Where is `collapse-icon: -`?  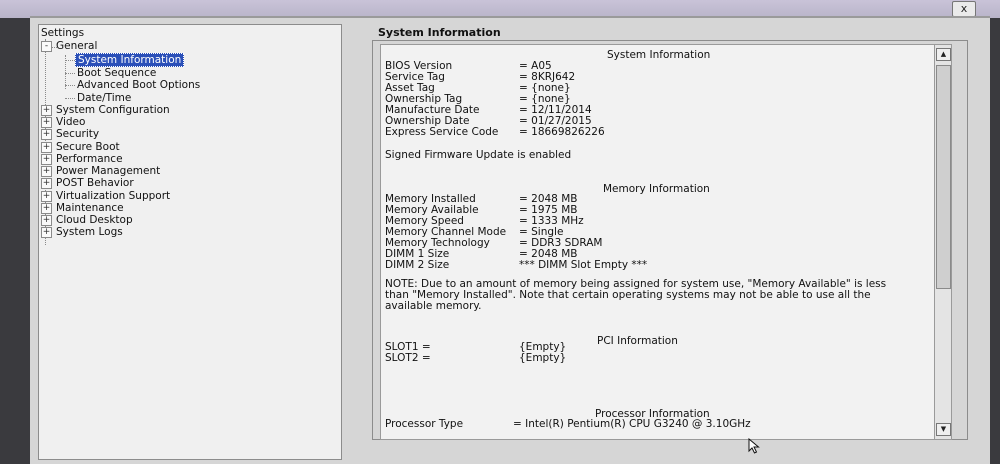 collapse-icon: - is located at coordinates (46, 46).